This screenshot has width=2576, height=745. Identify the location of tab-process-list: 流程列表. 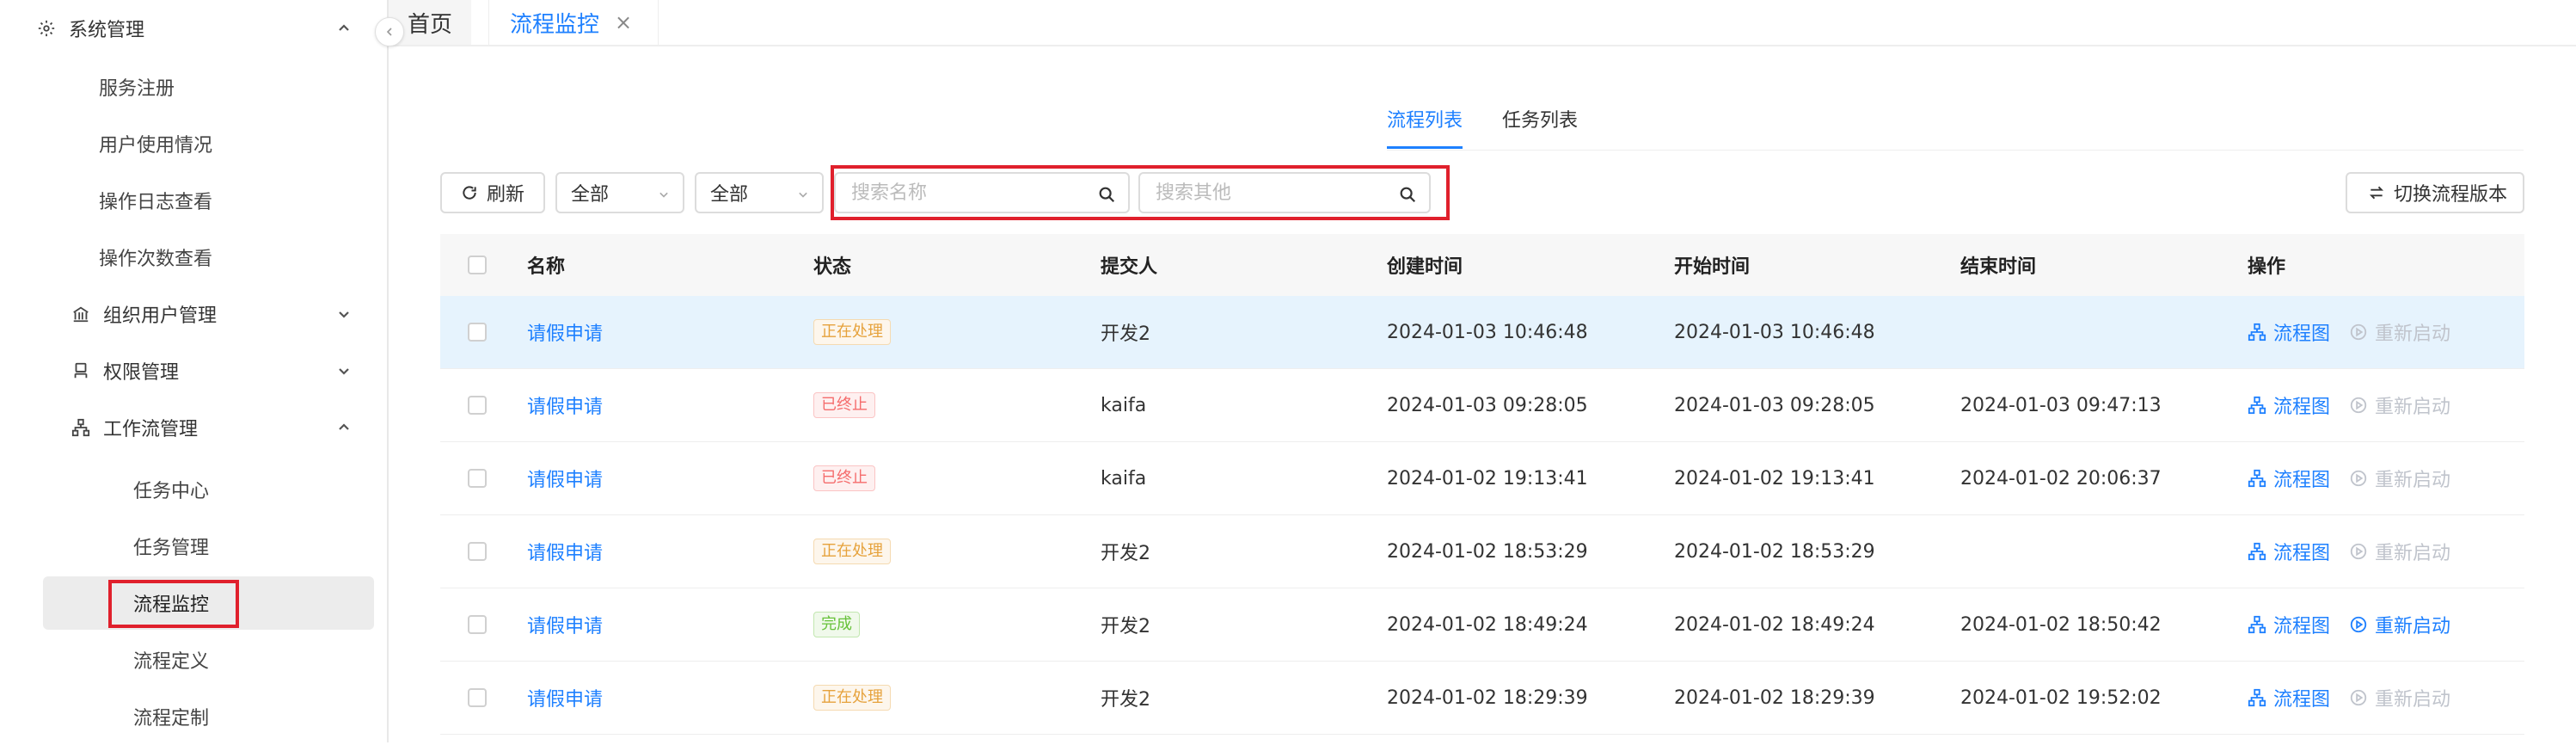
(1425, 126).